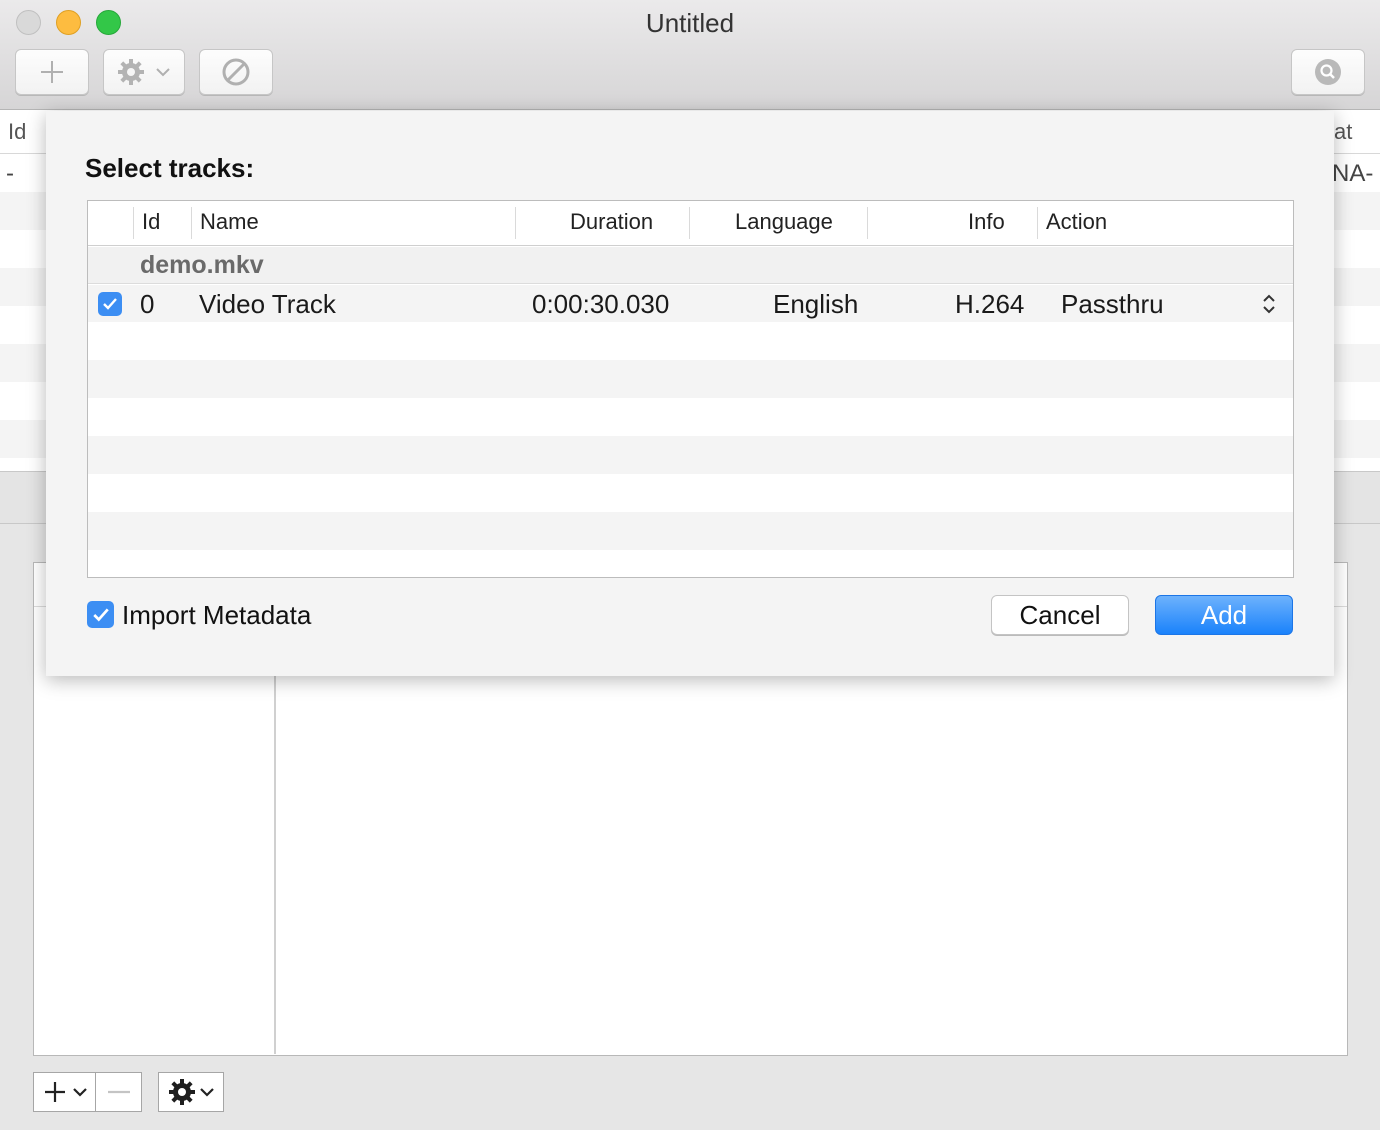 The image size is (1380, 1130). Describe the element at coordinates (1060, 615) in the screenshot. I see `cancel-button: Cancel` at that location.